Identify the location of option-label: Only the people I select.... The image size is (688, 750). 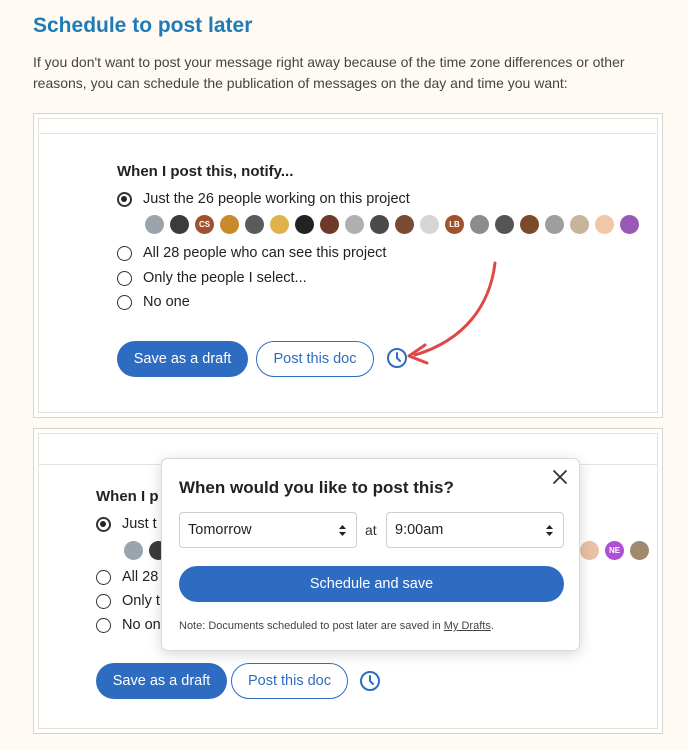
(225, 278).